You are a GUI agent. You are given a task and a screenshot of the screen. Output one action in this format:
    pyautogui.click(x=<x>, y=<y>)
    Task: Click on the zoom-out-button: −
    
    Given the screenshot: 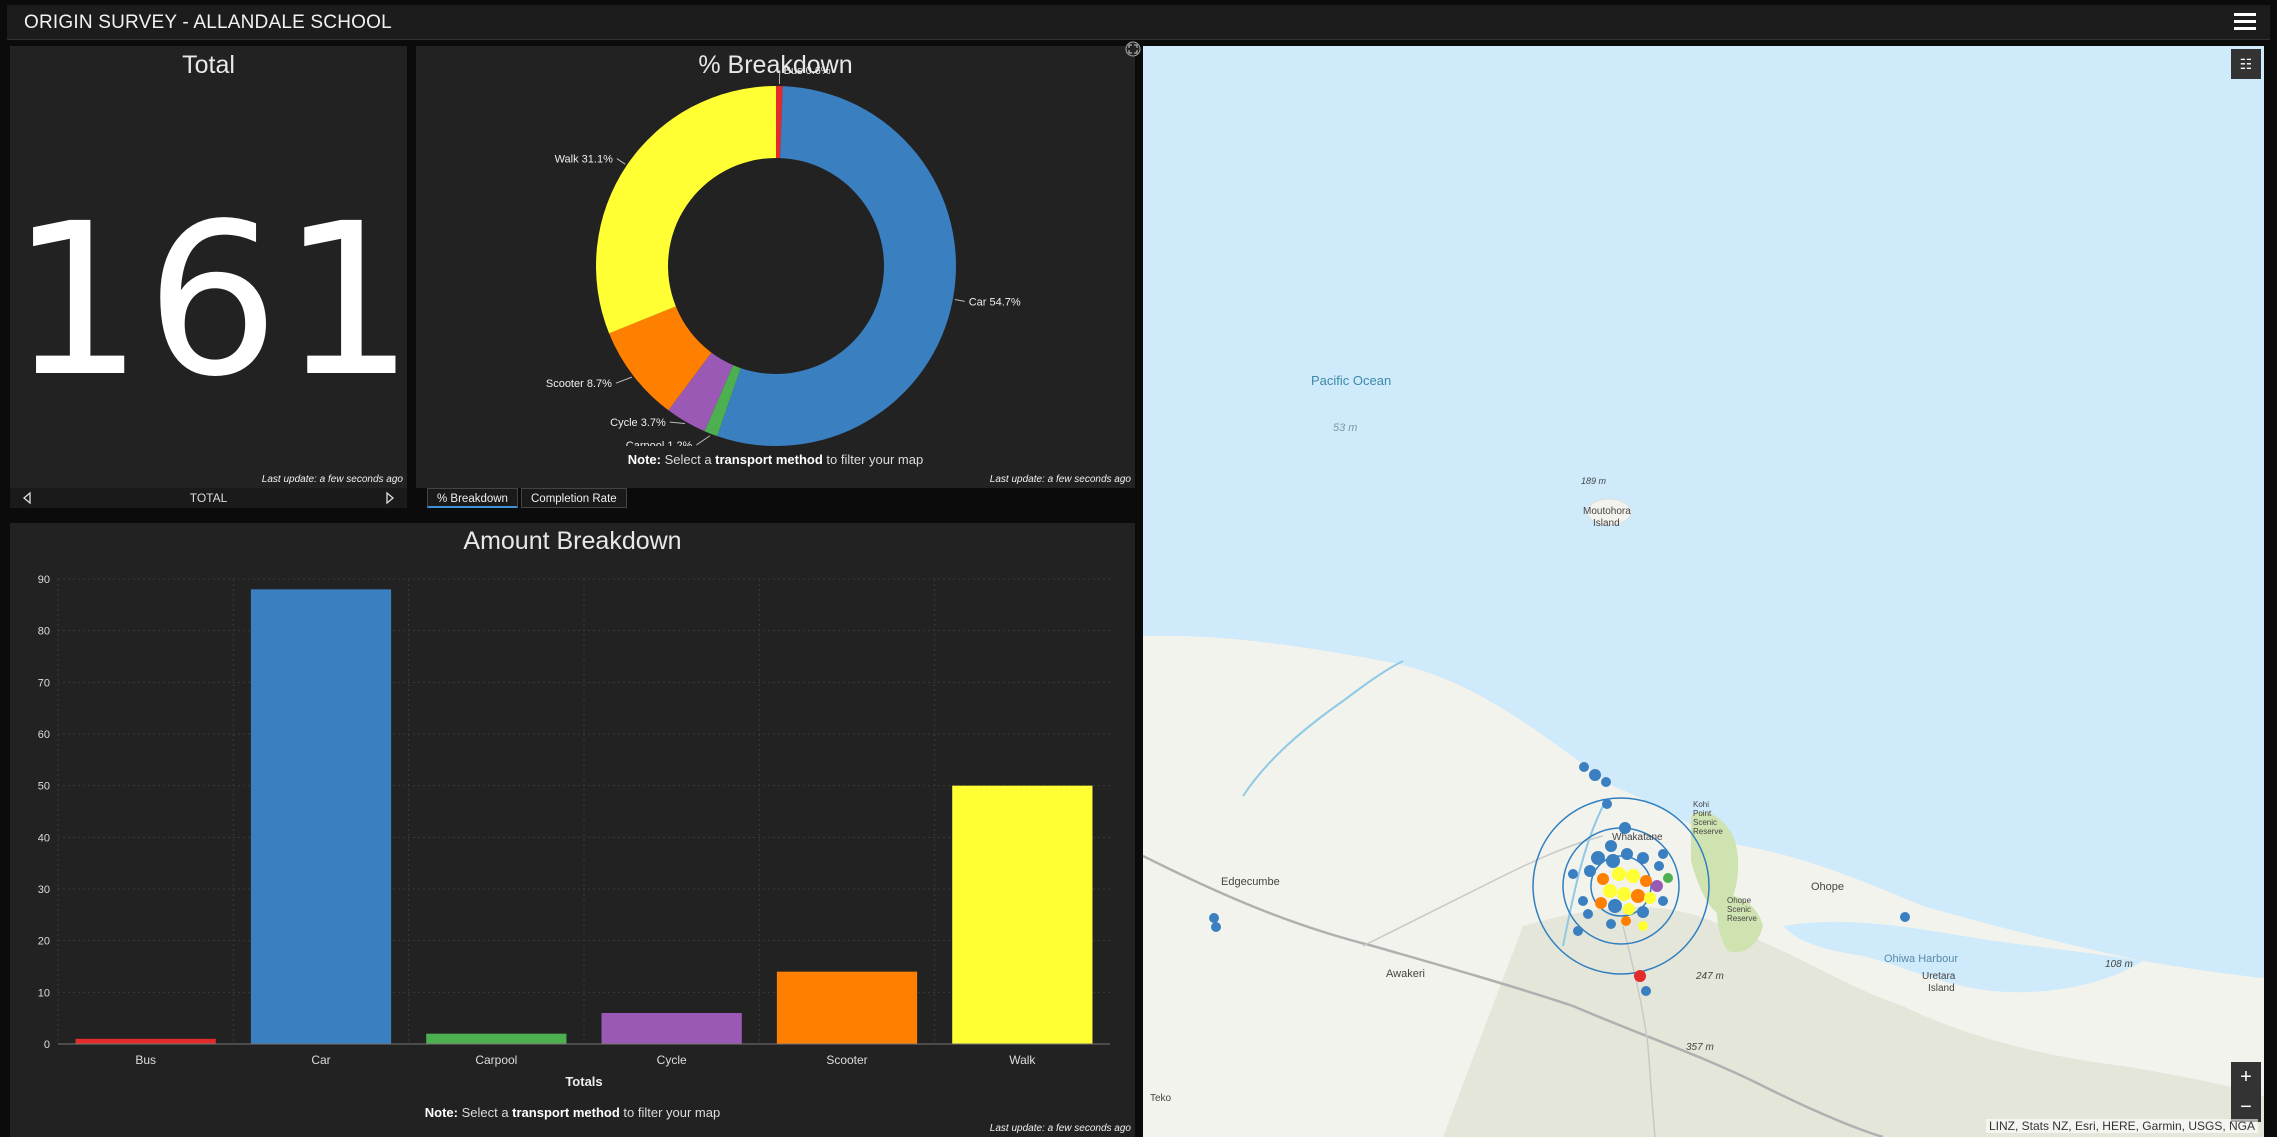 What is the action you would take?
    pyautogui.click(x=2246, y=1107)
    